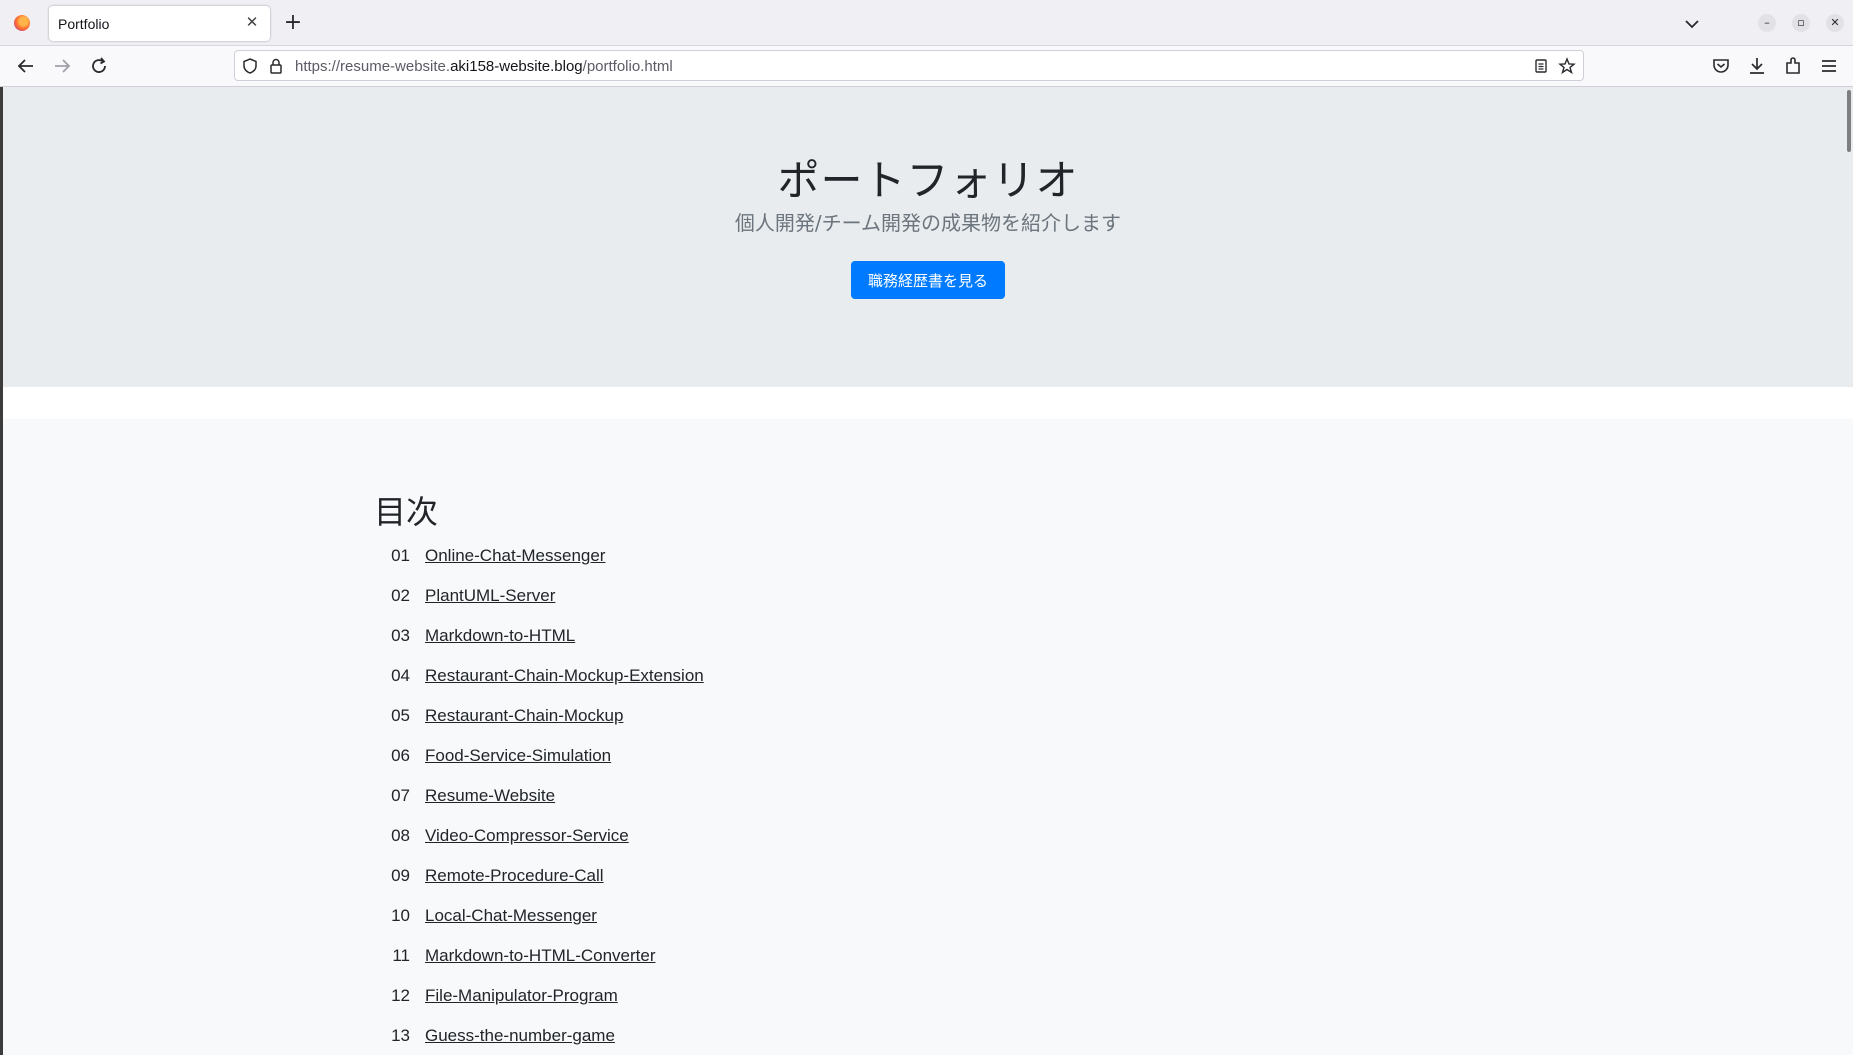  What do you see at coordinates (1721, 66) in the screenshot?
I see `pocket-icon` at bounding box center [1721, 66].